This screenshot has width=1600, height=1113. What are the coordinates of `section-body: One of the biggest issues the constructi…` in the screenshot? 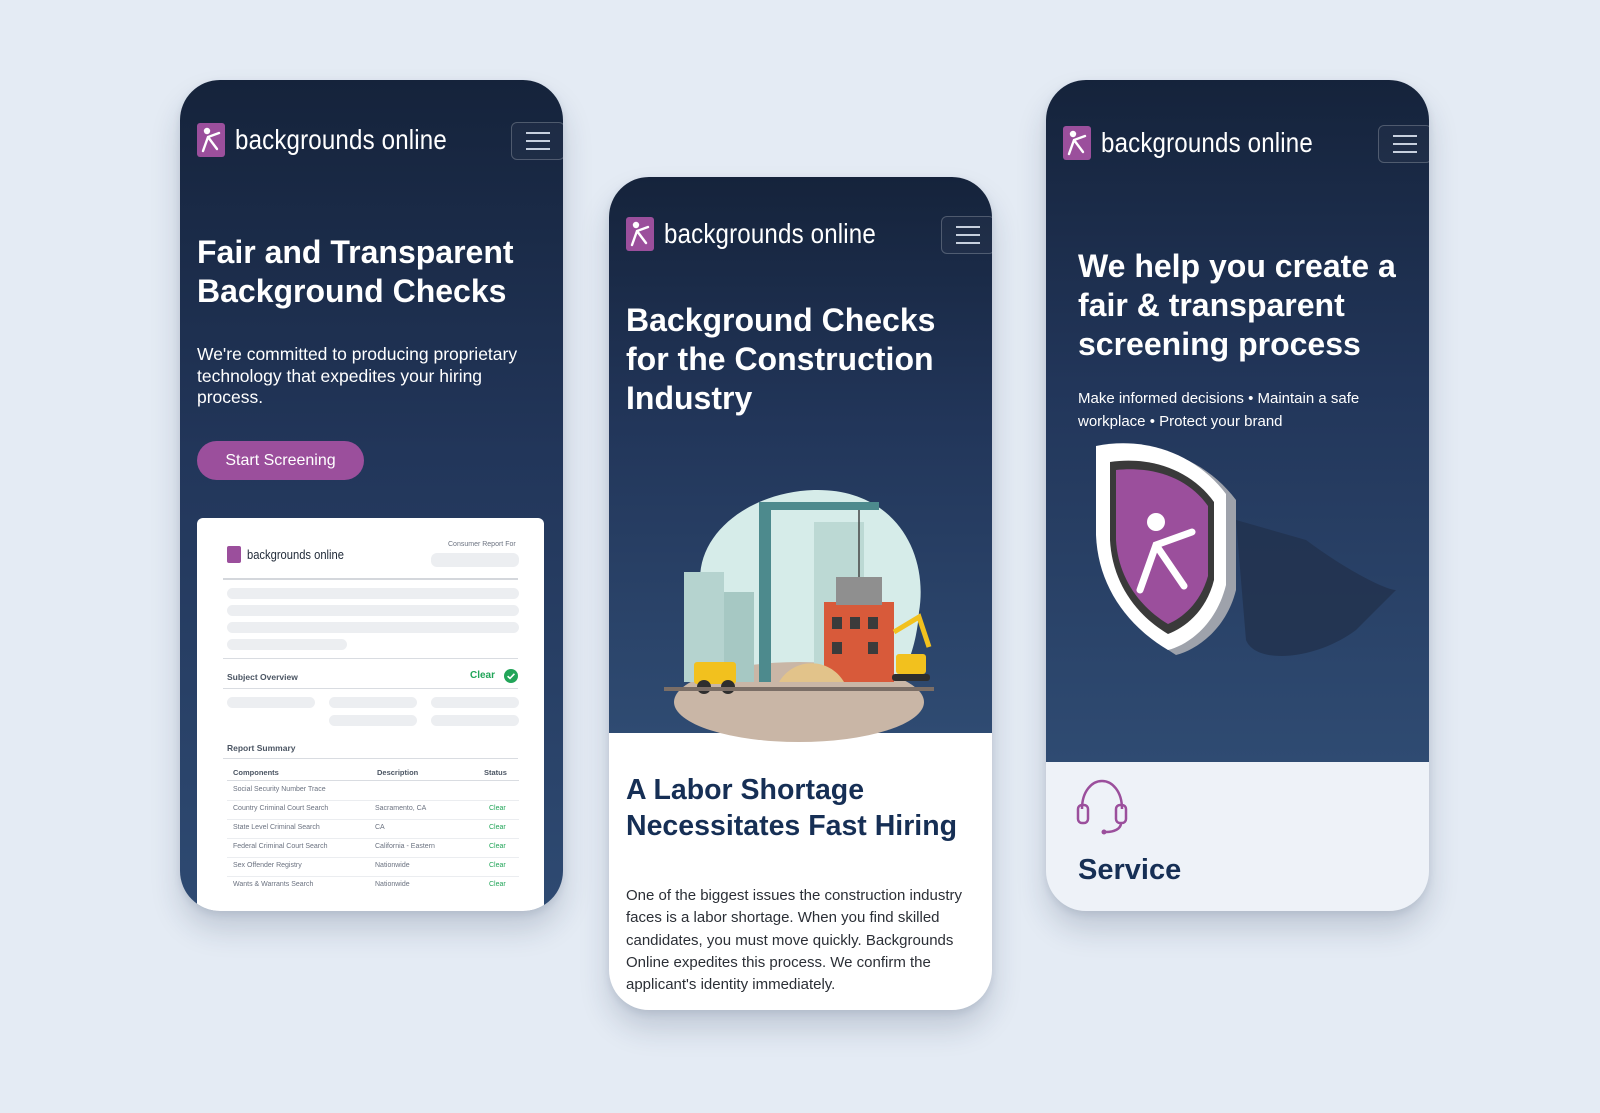 It's located at (794, 940).